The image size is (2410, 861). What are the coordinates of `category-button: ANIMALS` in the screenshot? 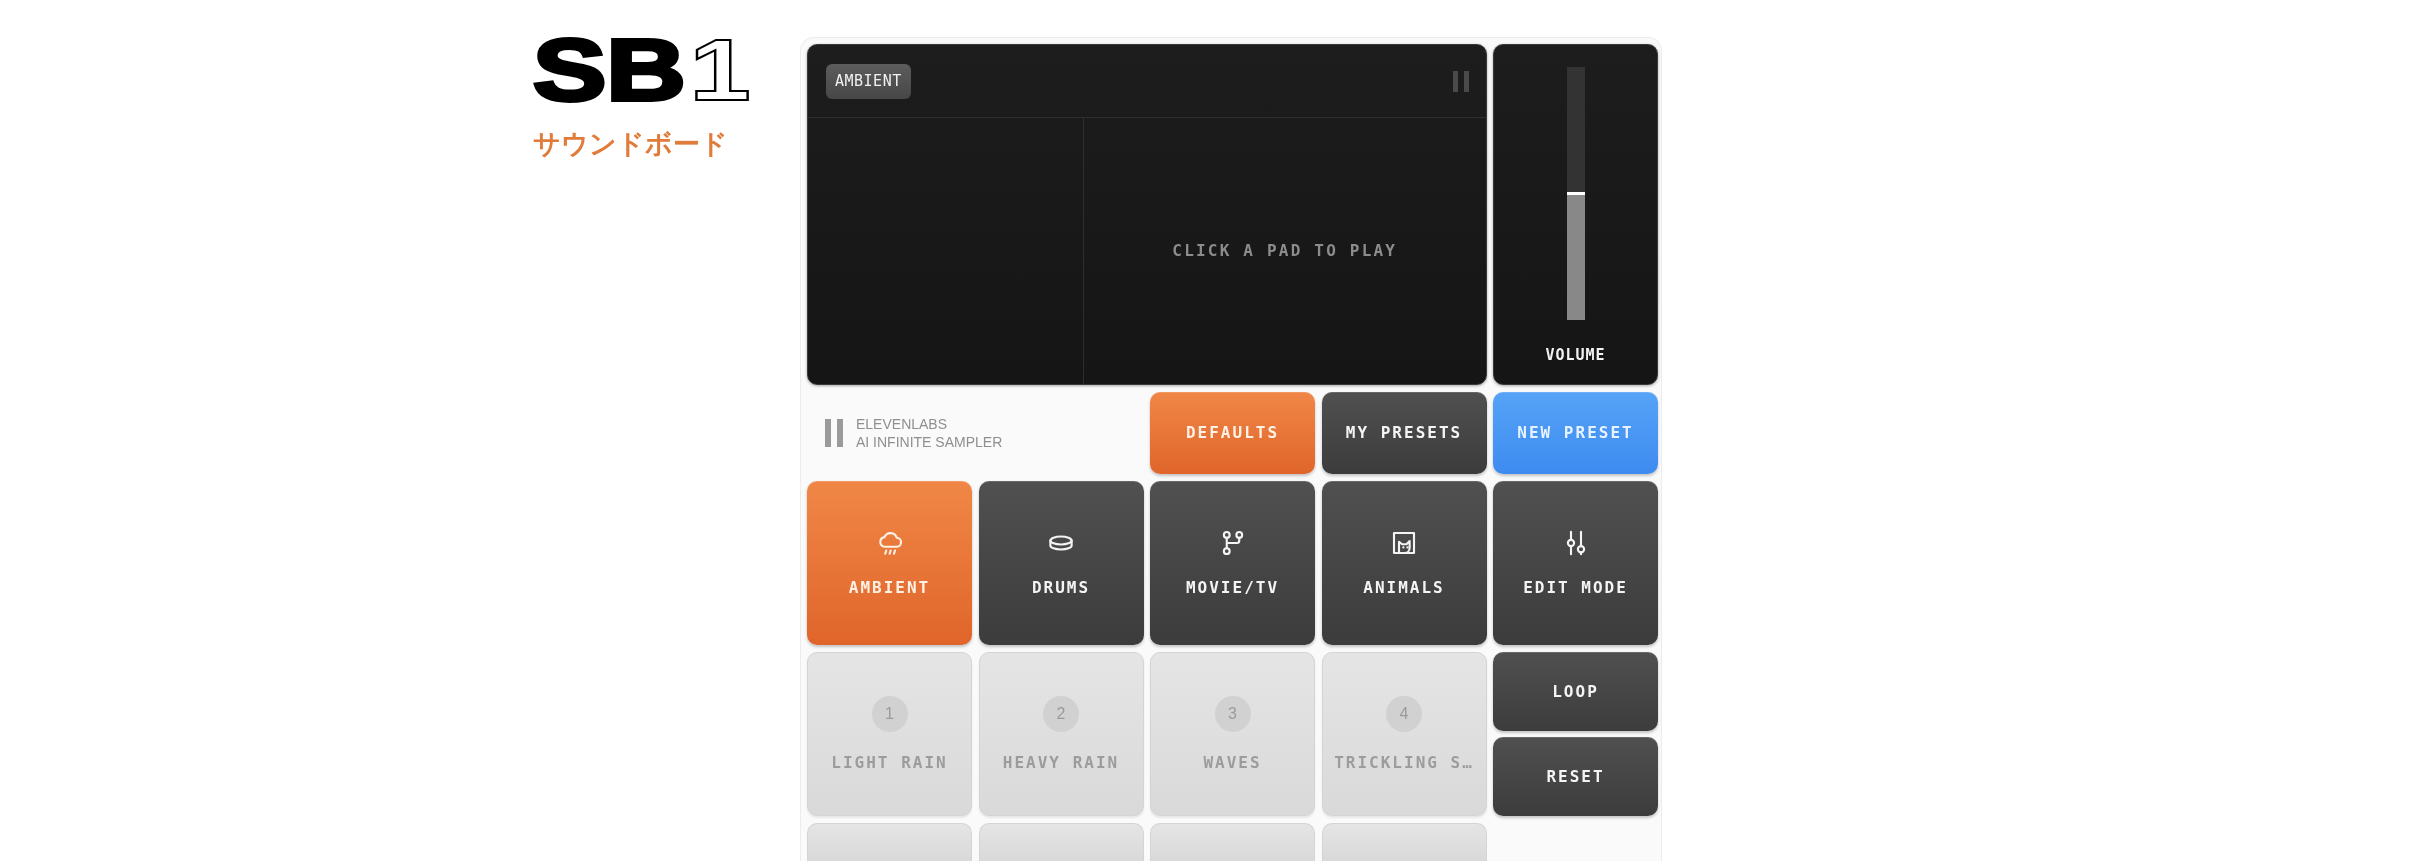 It's located at (1404, 563).